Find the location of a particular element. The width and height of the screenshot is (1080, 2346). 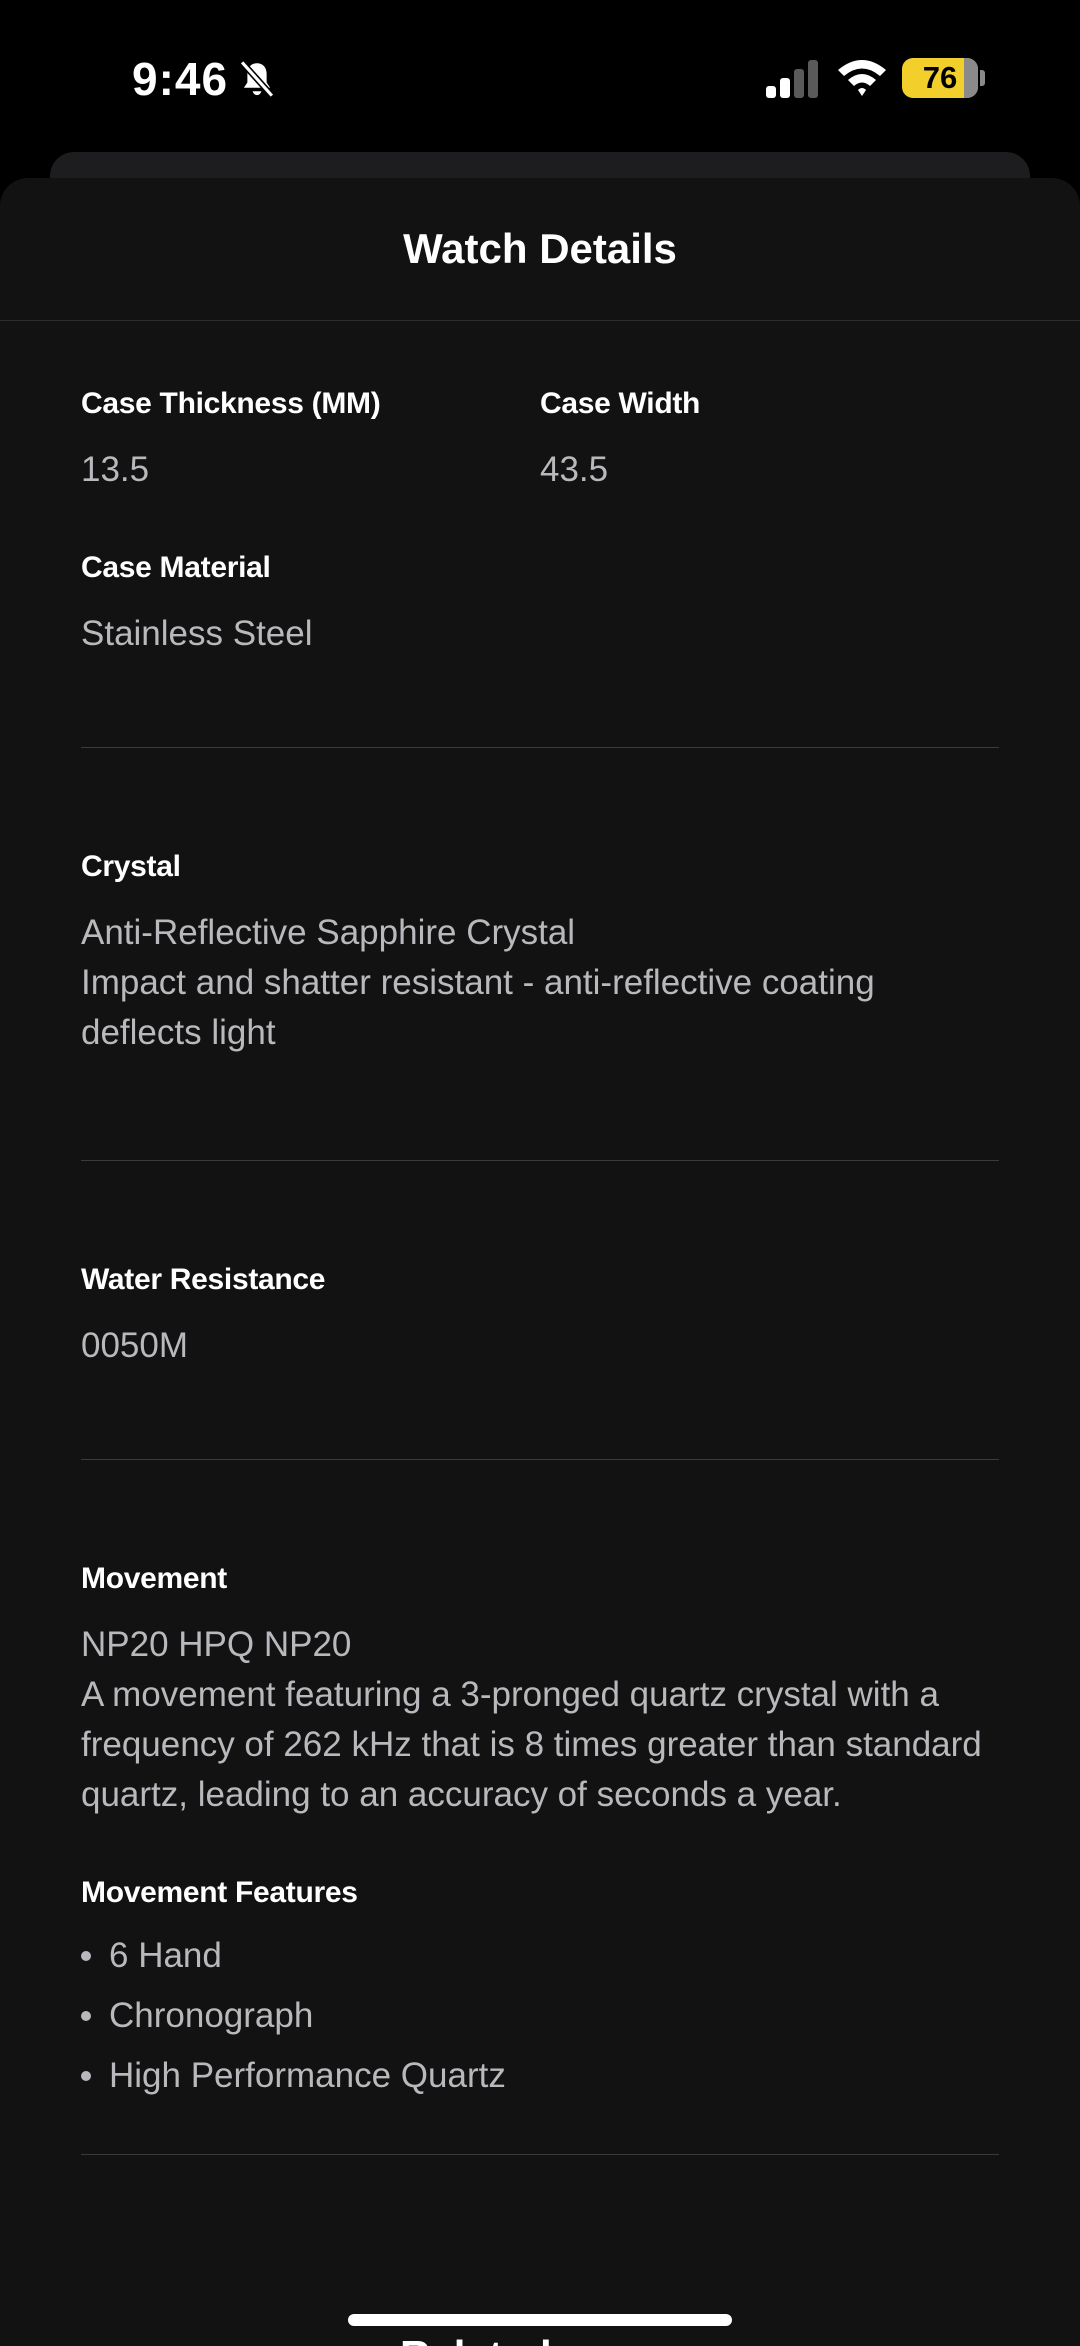

water-resistance-value: 0050M is located at coordinates (135, 1345).